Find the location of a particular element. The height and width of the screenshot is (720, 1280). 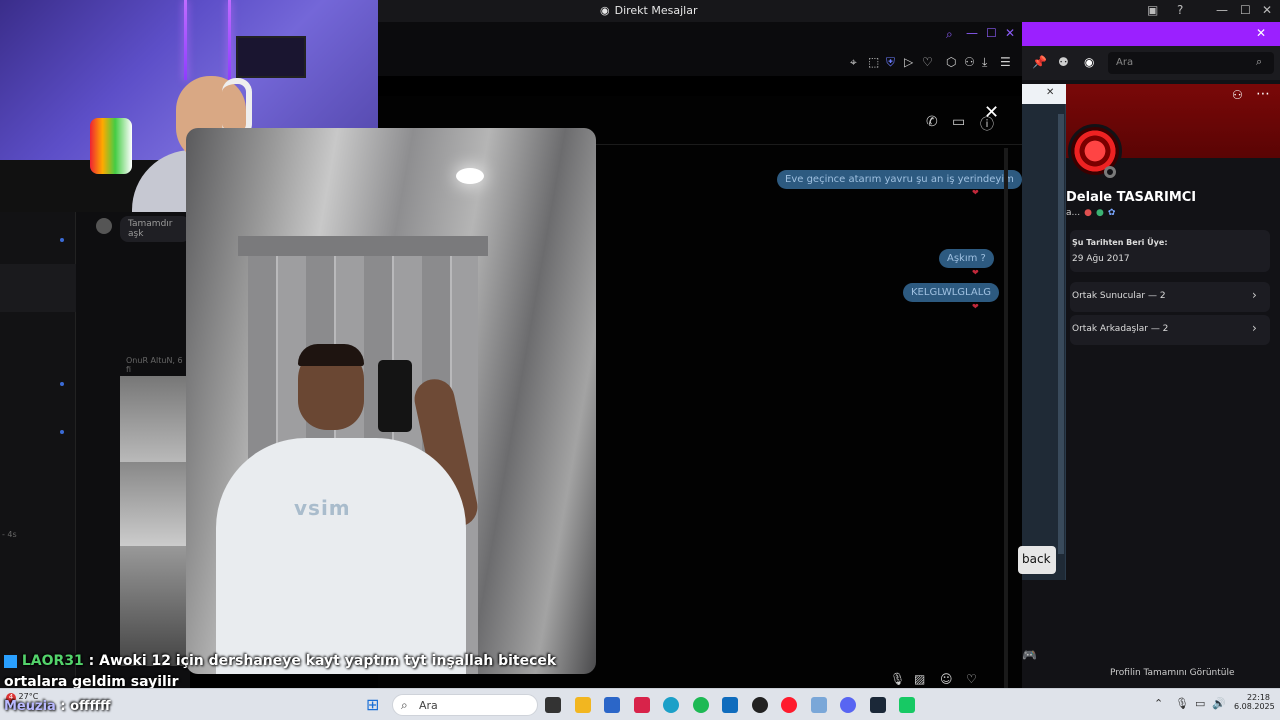

menu-icon: ☰ is located at coordinates (1005, 62).